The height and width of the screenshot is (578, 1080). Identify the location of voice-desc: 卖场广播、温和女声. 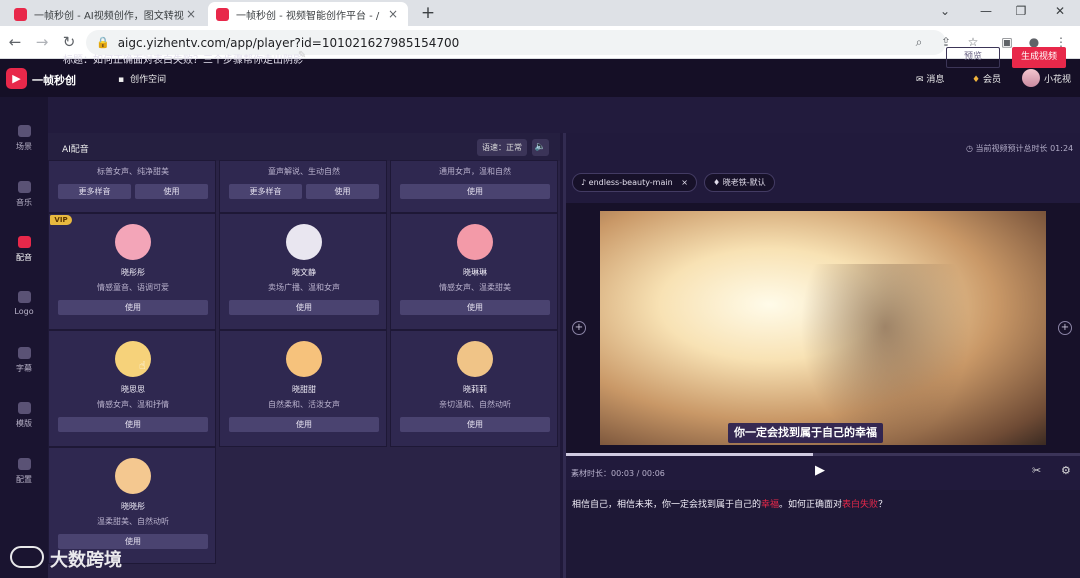
(304, 287).